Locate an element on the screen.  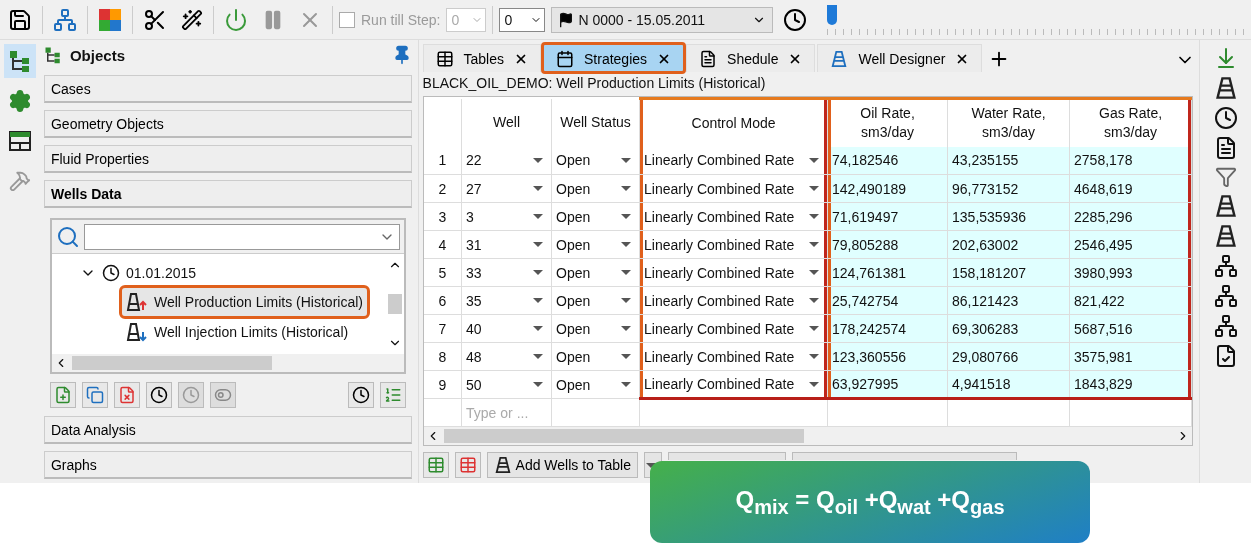
list-button is located at coordinates (392, 395).